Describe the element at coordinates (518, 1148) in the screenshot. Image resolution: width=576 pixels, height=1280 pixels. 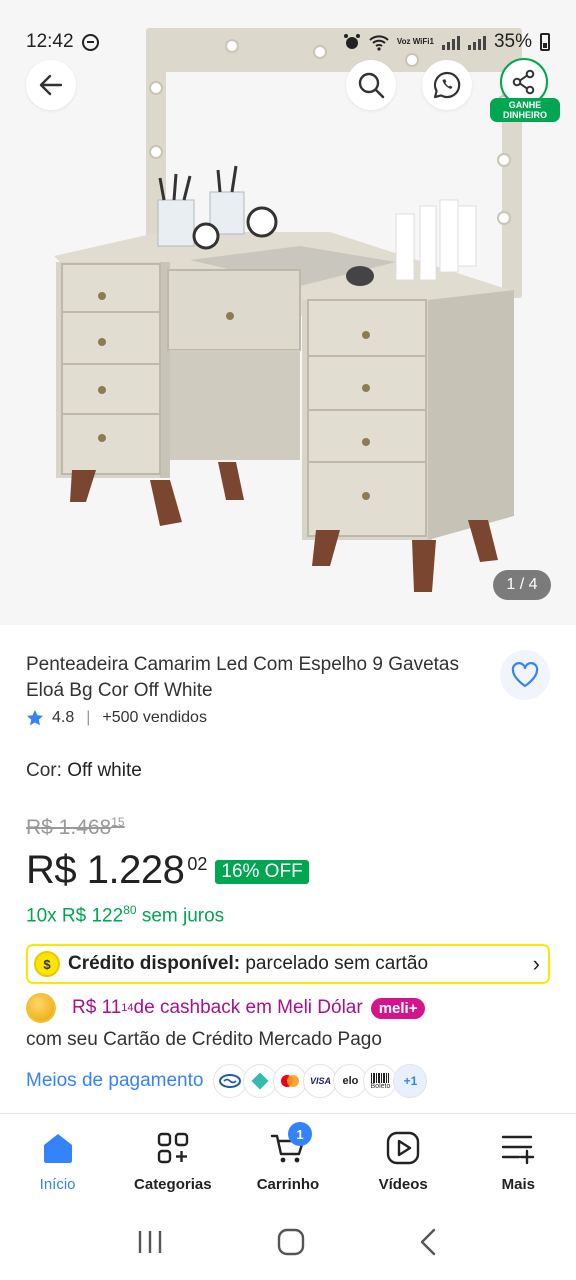
I see `menu-plus-icon` at that location.